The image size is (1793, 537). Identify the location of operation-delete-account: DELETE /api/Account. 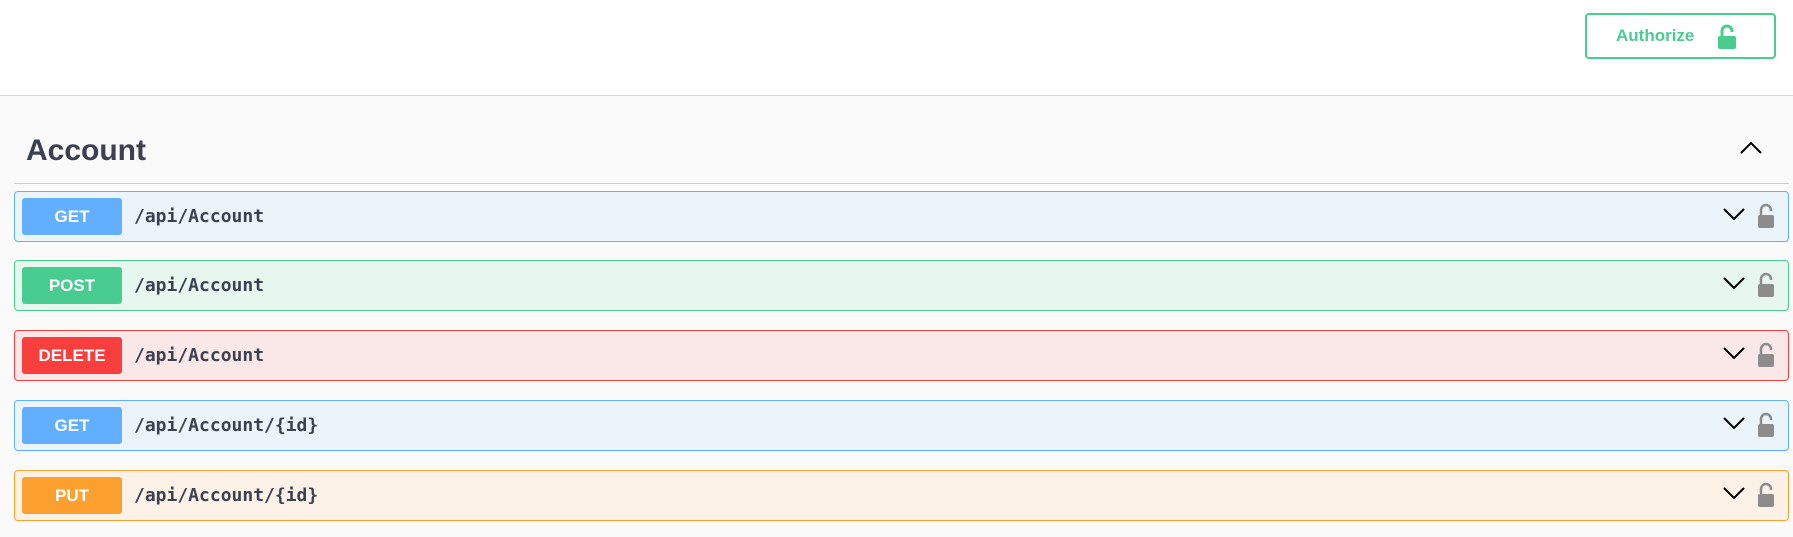
(901, 355).